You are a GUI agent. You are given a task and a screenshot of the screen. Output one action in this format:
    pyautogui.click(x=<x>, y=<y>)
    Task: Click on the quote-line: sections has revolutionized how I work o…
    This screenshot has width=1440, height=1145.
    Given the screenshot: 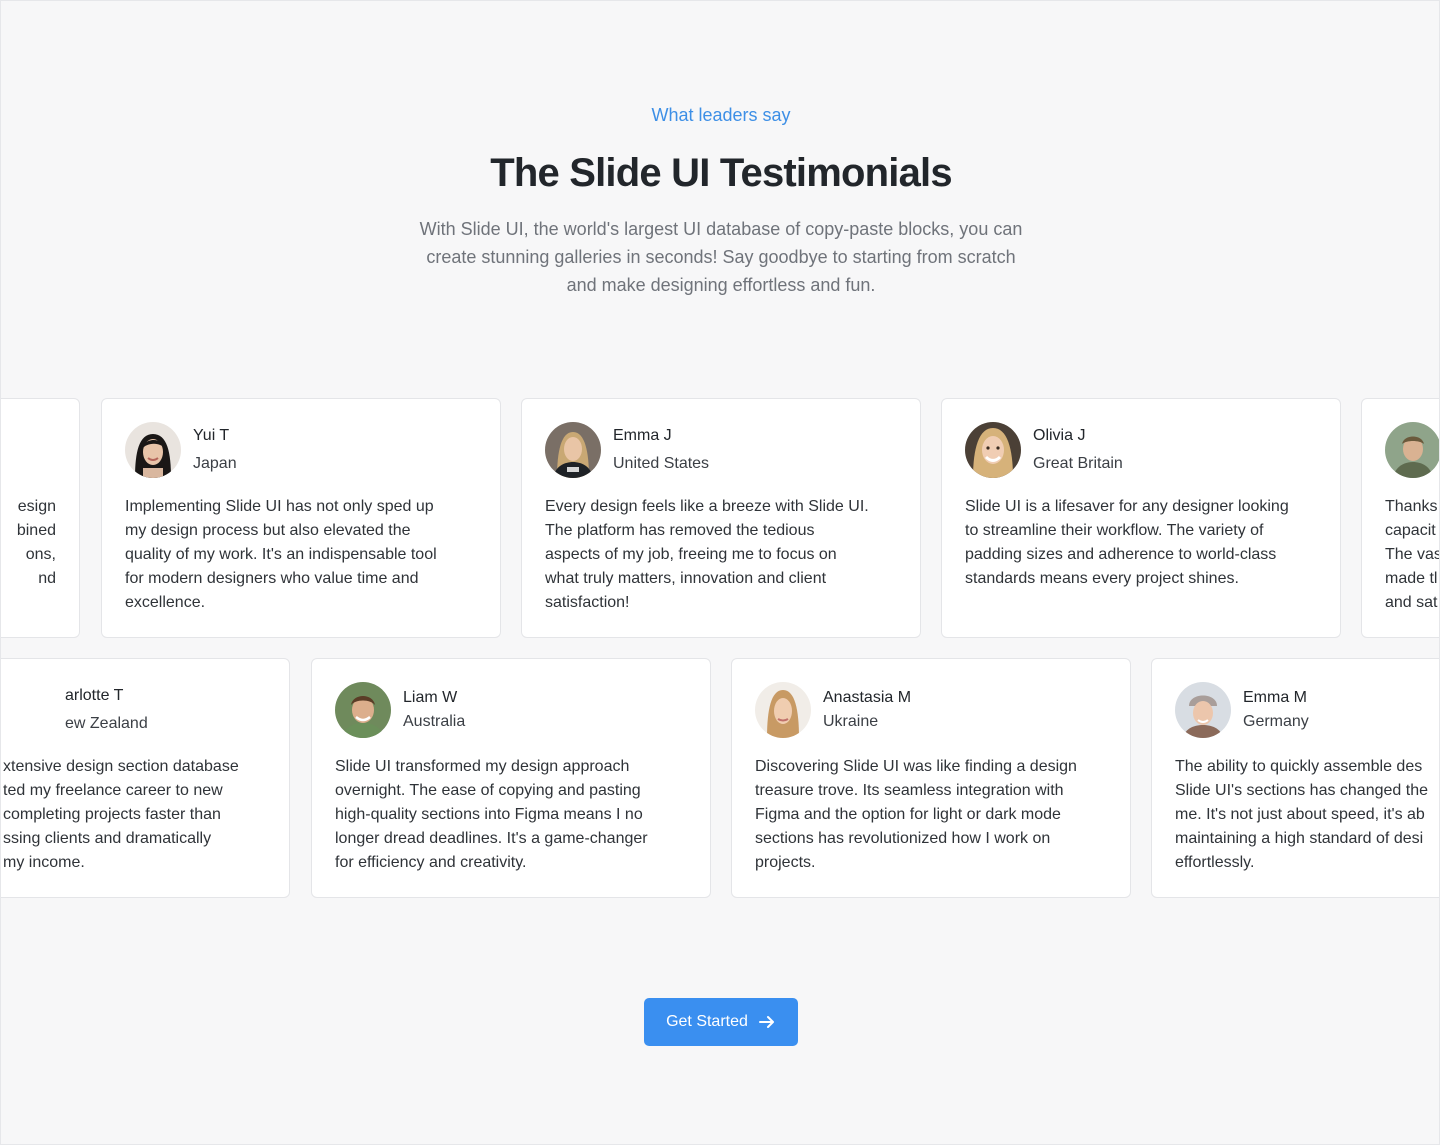 What is the action you would take?
    pyautogui.click(x=903, y=838)
    